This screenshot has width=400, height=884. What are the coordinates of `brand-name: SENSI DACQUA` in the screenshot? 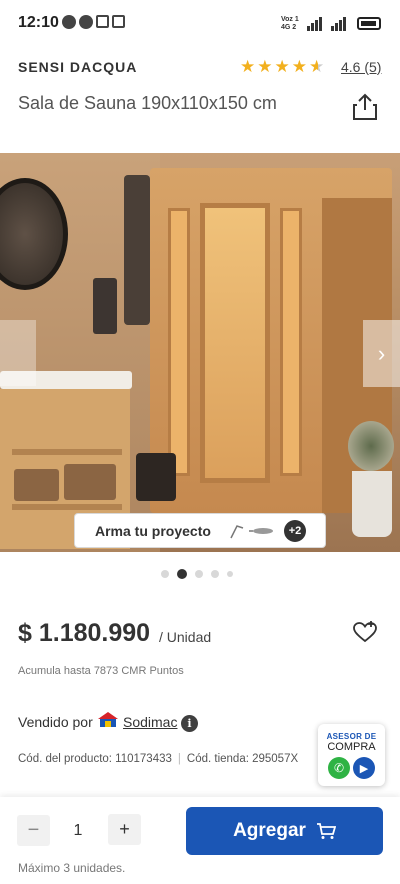 It's located at (77, 67).